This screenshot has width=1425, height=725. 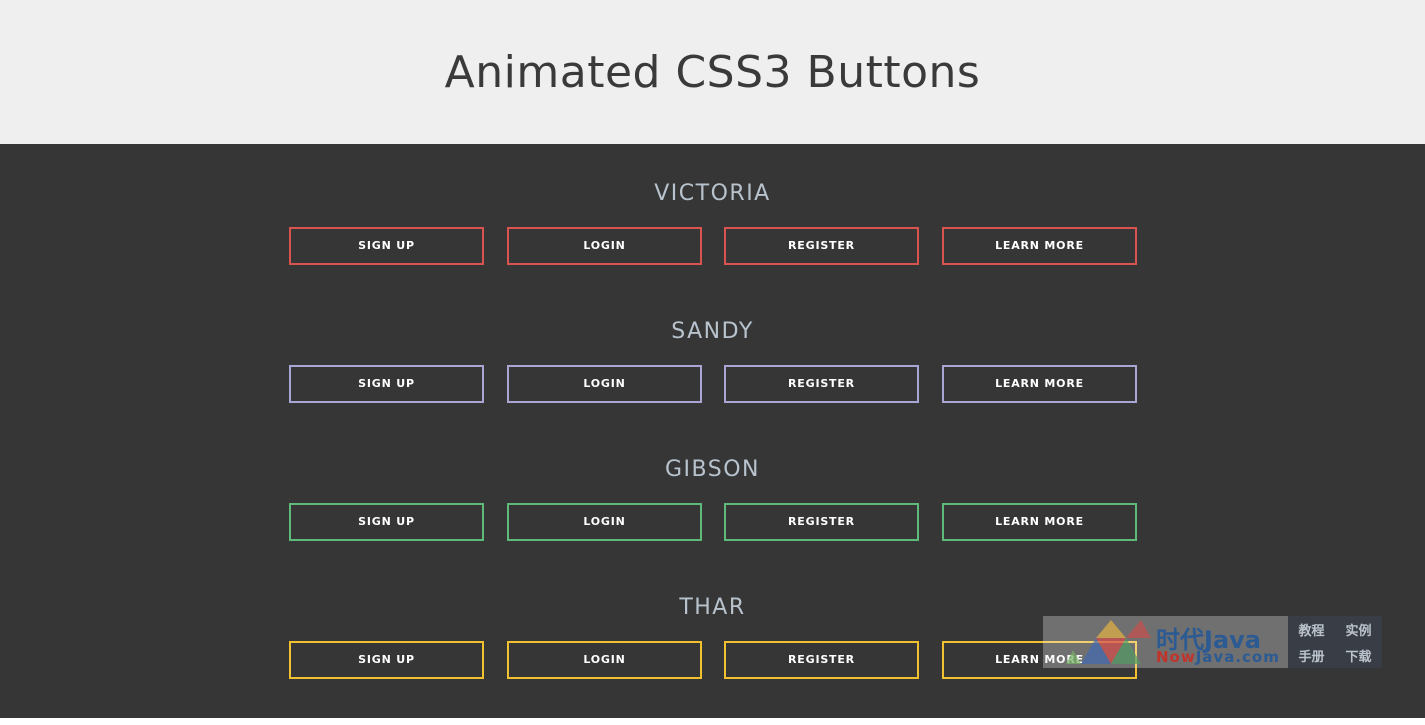 What do you see at coordinates (1108, 642) in the screenshot?
I see `triangle-logo-icon` at bounding box center [1108, 642].